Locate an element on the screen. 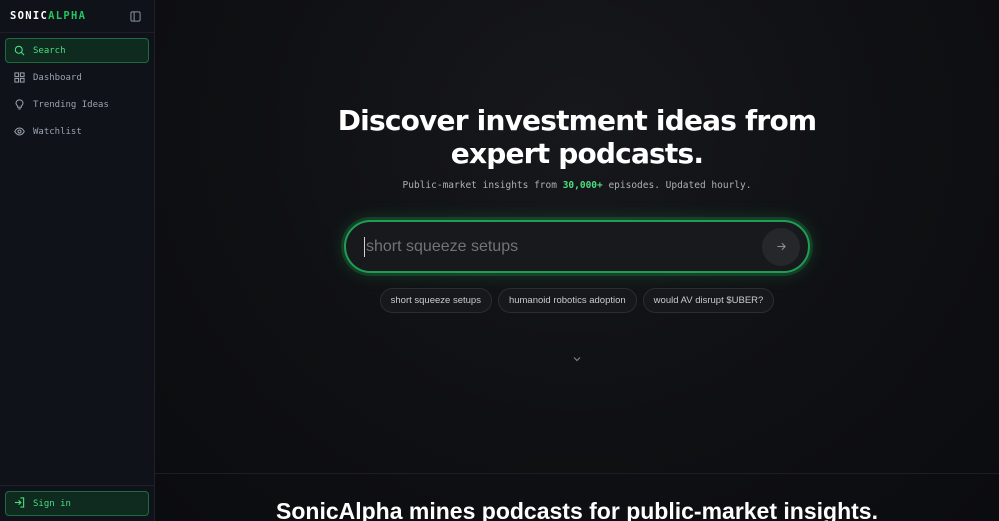  chevron-down-icon is located at coordinates (577, 358).